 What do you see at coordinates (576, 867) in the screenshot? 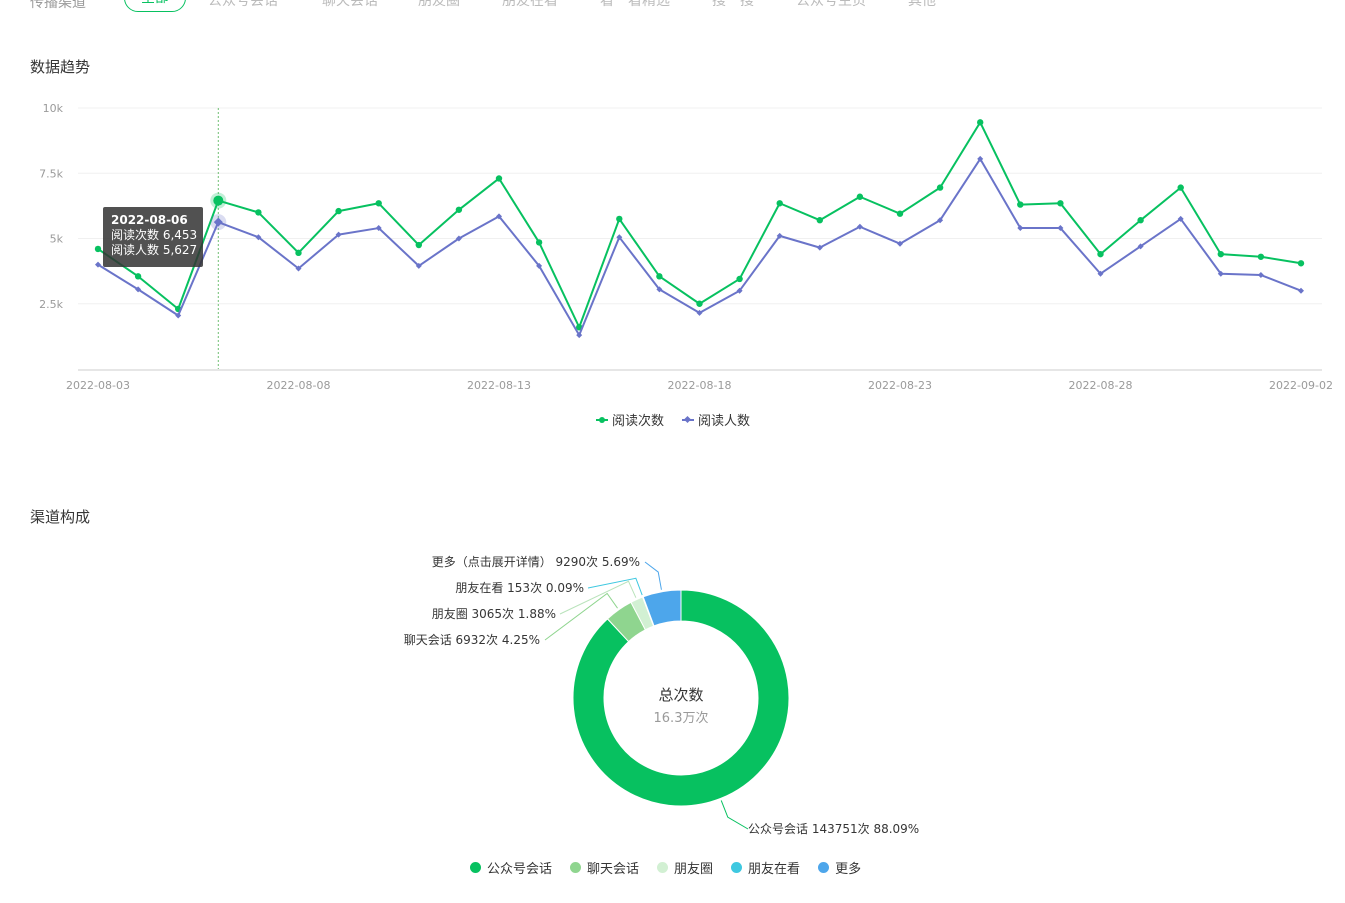
I see `legend-dot-chat-session` at bounding box center [576, 867].